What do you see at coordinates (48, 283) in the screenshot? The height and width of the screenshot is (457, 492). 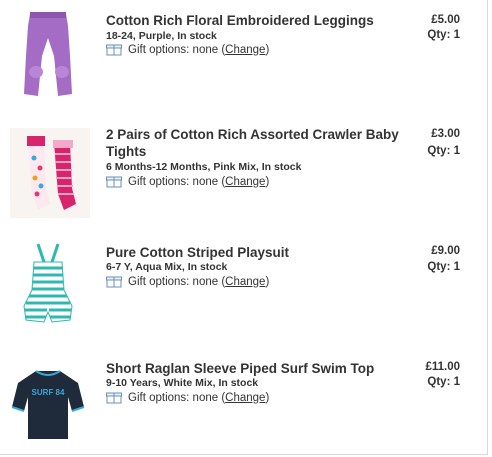 I see `striped-playsuit-icon` at bounding box center [48, 283].